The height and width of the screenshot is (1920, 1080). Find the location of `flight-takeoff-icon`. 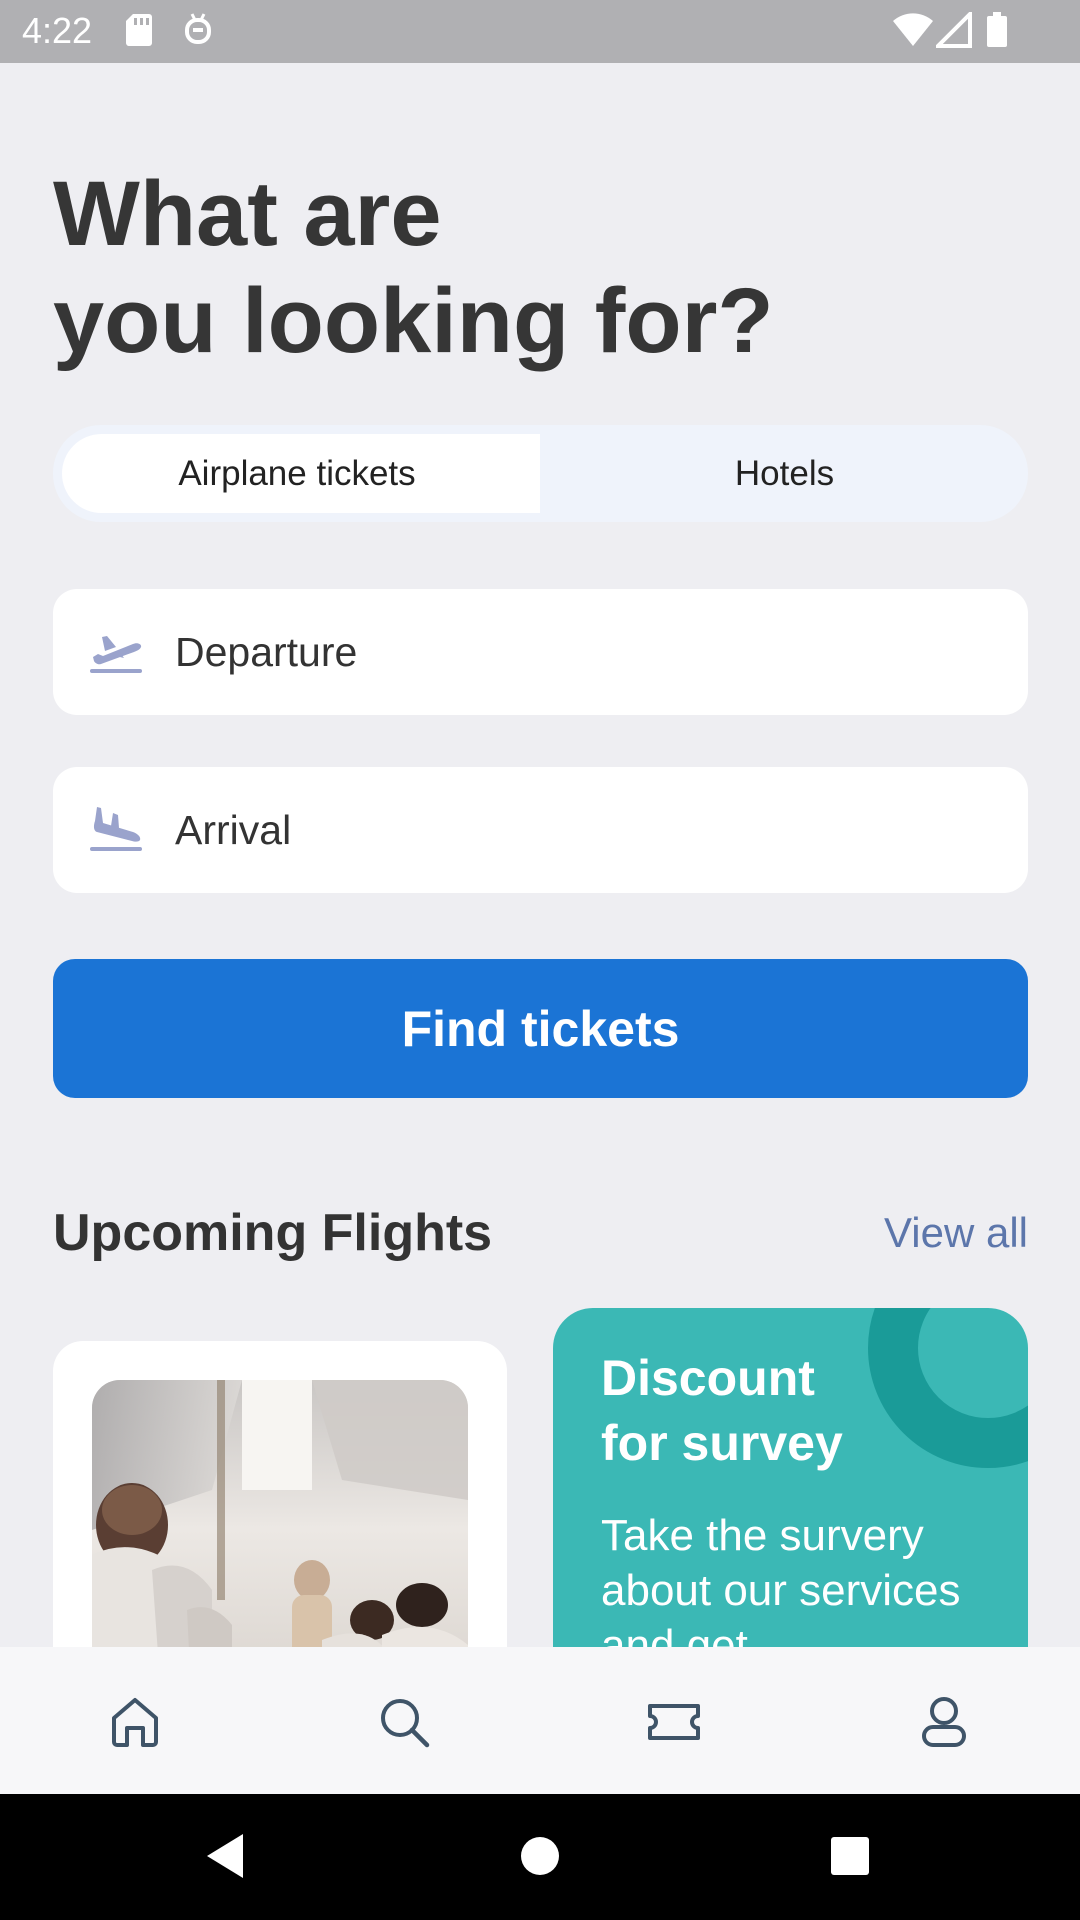

flight-takeoff-icon is located at coordinates (116, 652).